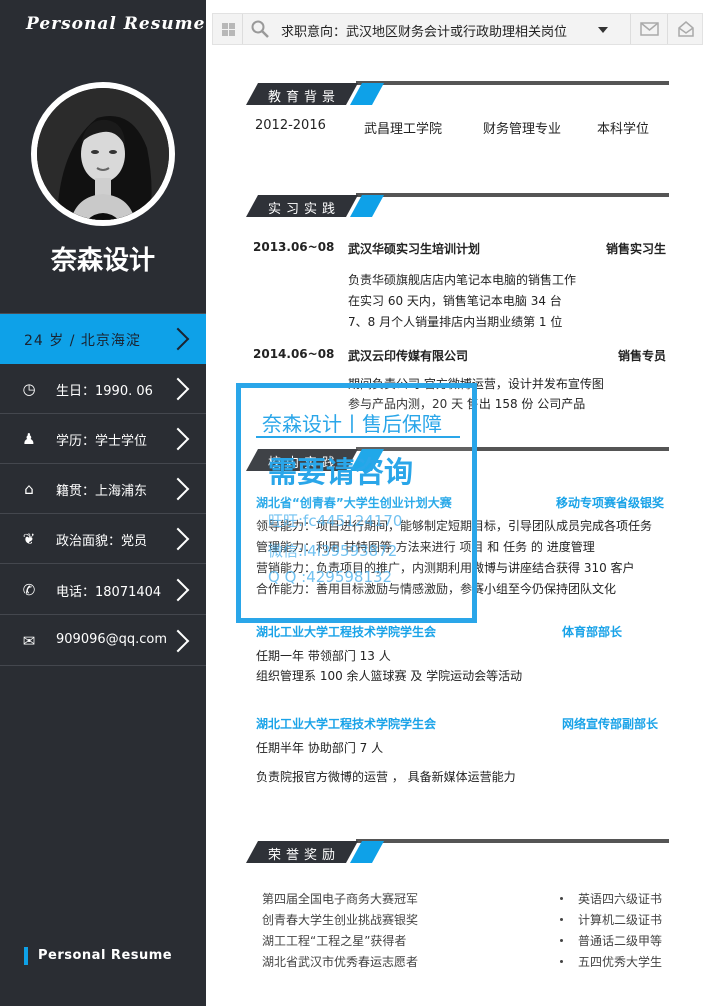  What do you see at coordinates (457, 93) in the screenshot?
I see `section-education-header: 教育背景` at bounding box center [457, 93].